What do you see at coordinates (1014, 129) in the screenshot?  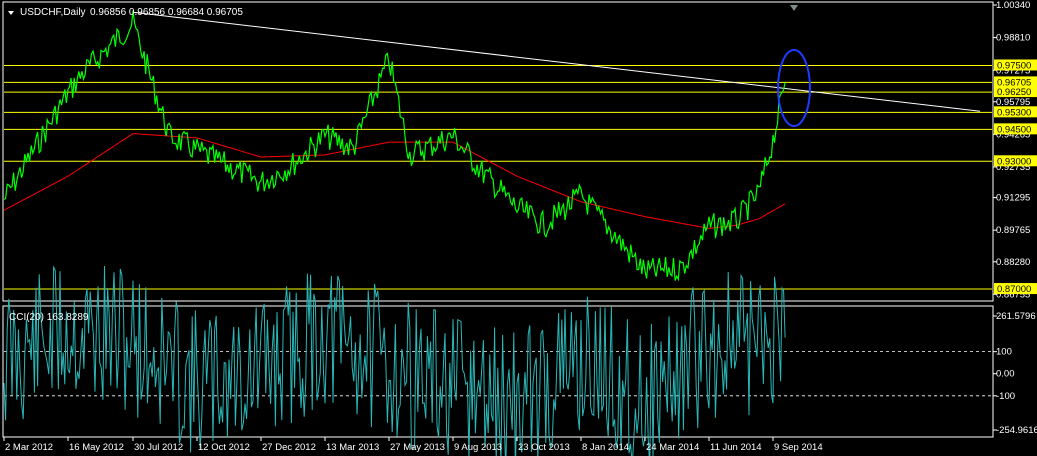 I see `level-label: 0.94500` at bounding box center [1014, 129].